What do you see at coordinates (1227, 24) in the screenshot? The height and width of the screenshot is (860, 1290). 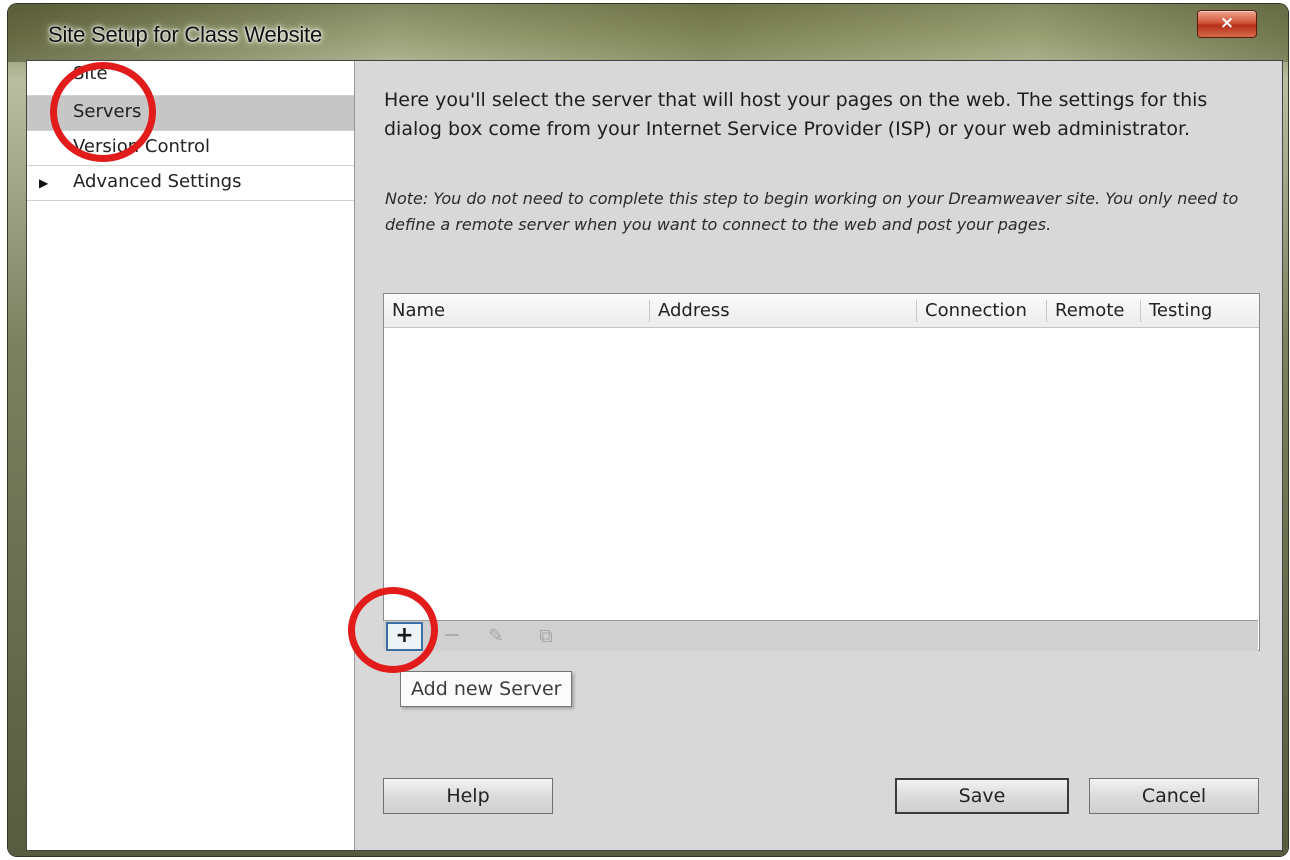 I see `close-button: ×` at bounding box center [1227, 24].